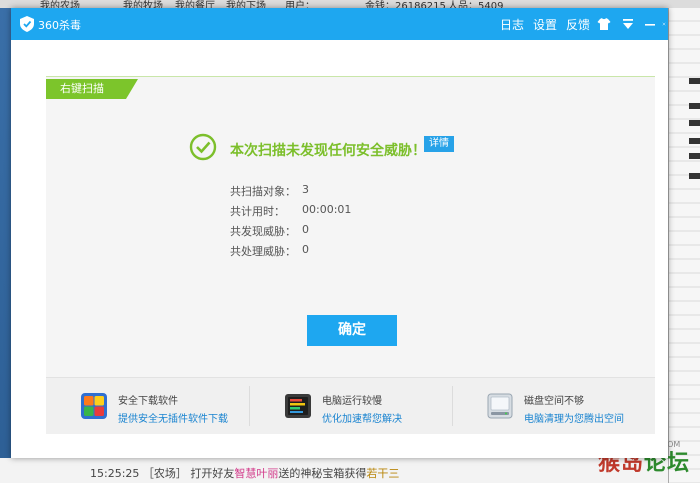  Describe the element at coordinates (27, 24) in the screenshot. I see `shield-logo-icon` at that location.